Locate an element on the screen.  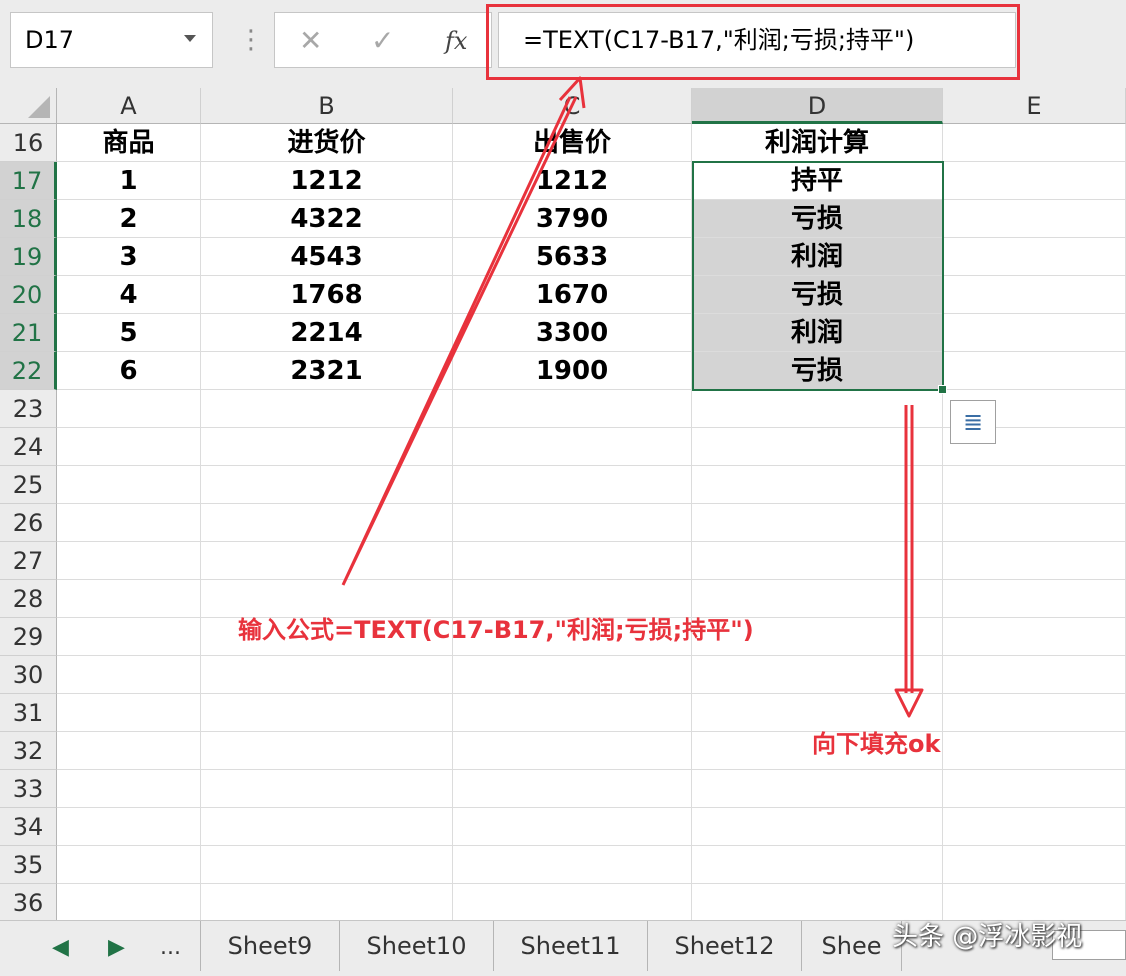
sheet-tab-shee: Shee is located at coordinates (852, 946).